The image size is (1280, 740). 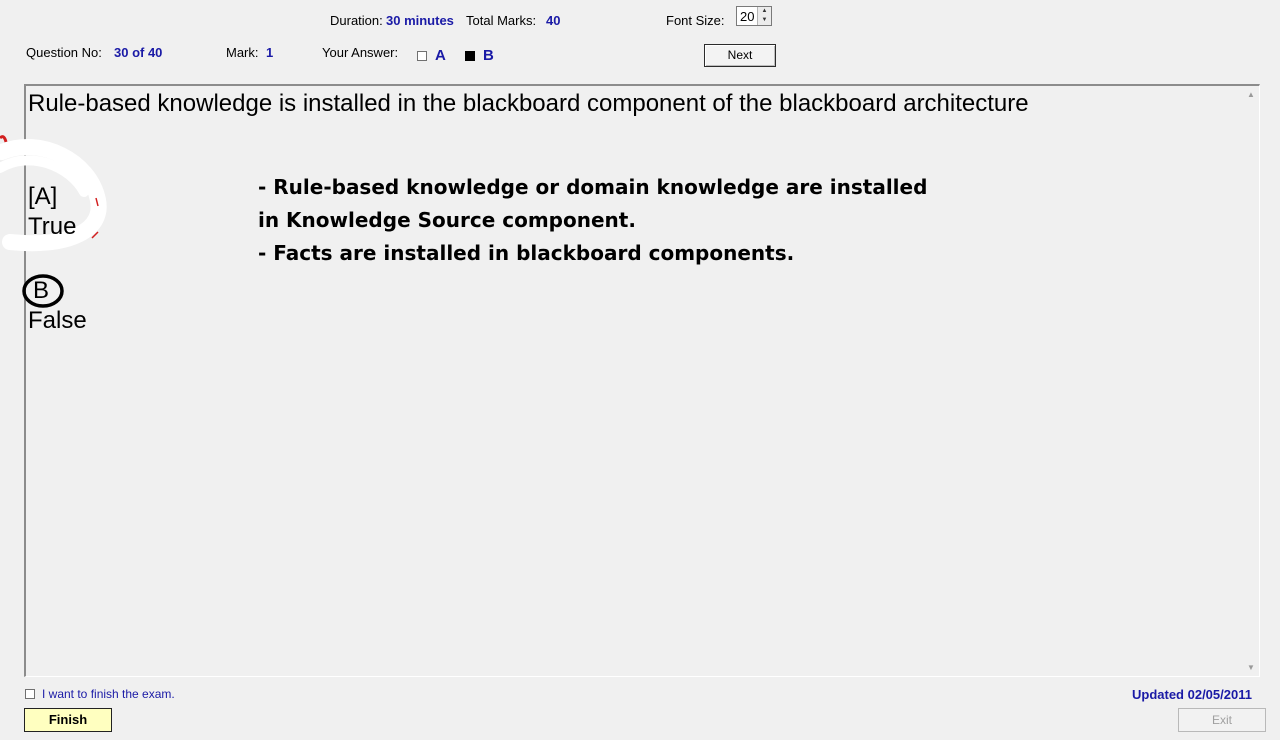 I want to click on spinner-up-icon: ▲, so click(x=764, y=11).